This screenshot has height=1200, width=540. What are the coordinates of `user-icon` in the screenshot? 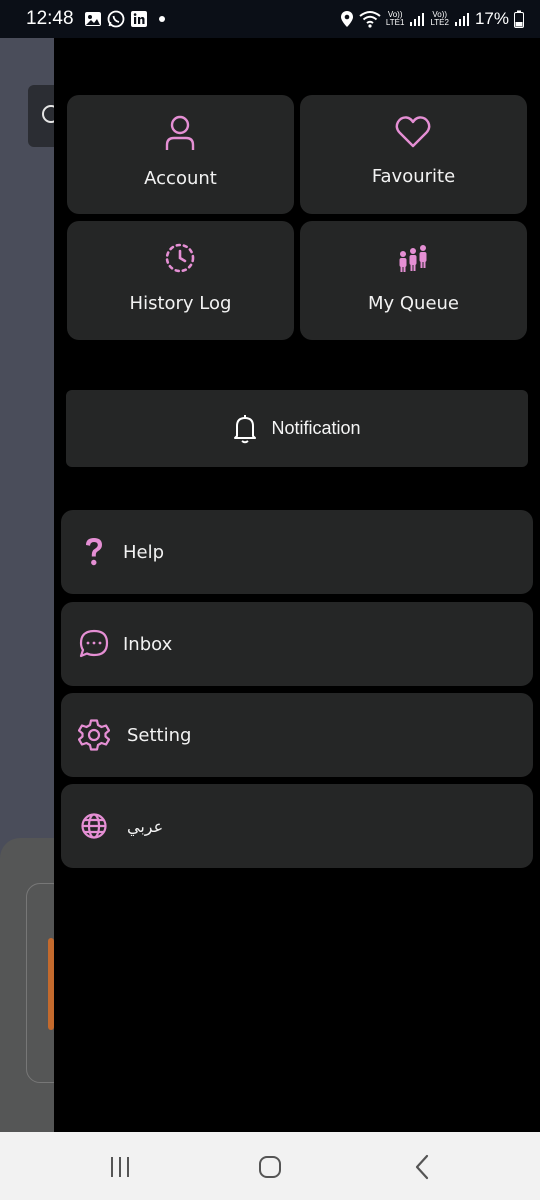 It's located at (180, 133).